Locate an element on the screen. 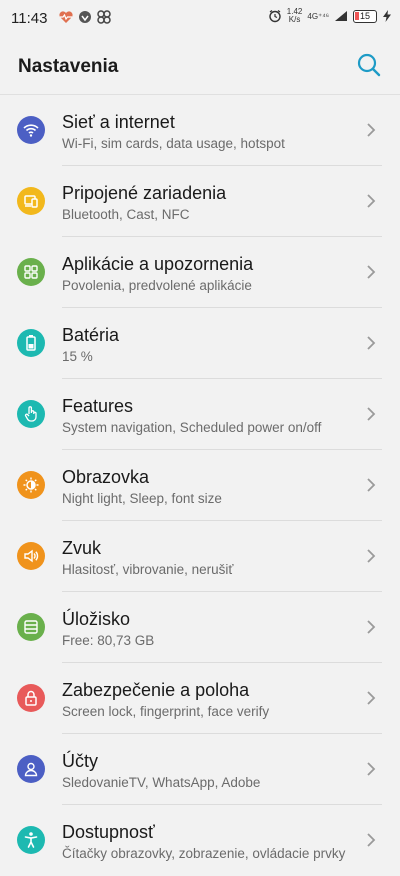 Image resolution: width=400 pixels, height=876 pixels. network-icon-badge is located at coordinates (31, 130).